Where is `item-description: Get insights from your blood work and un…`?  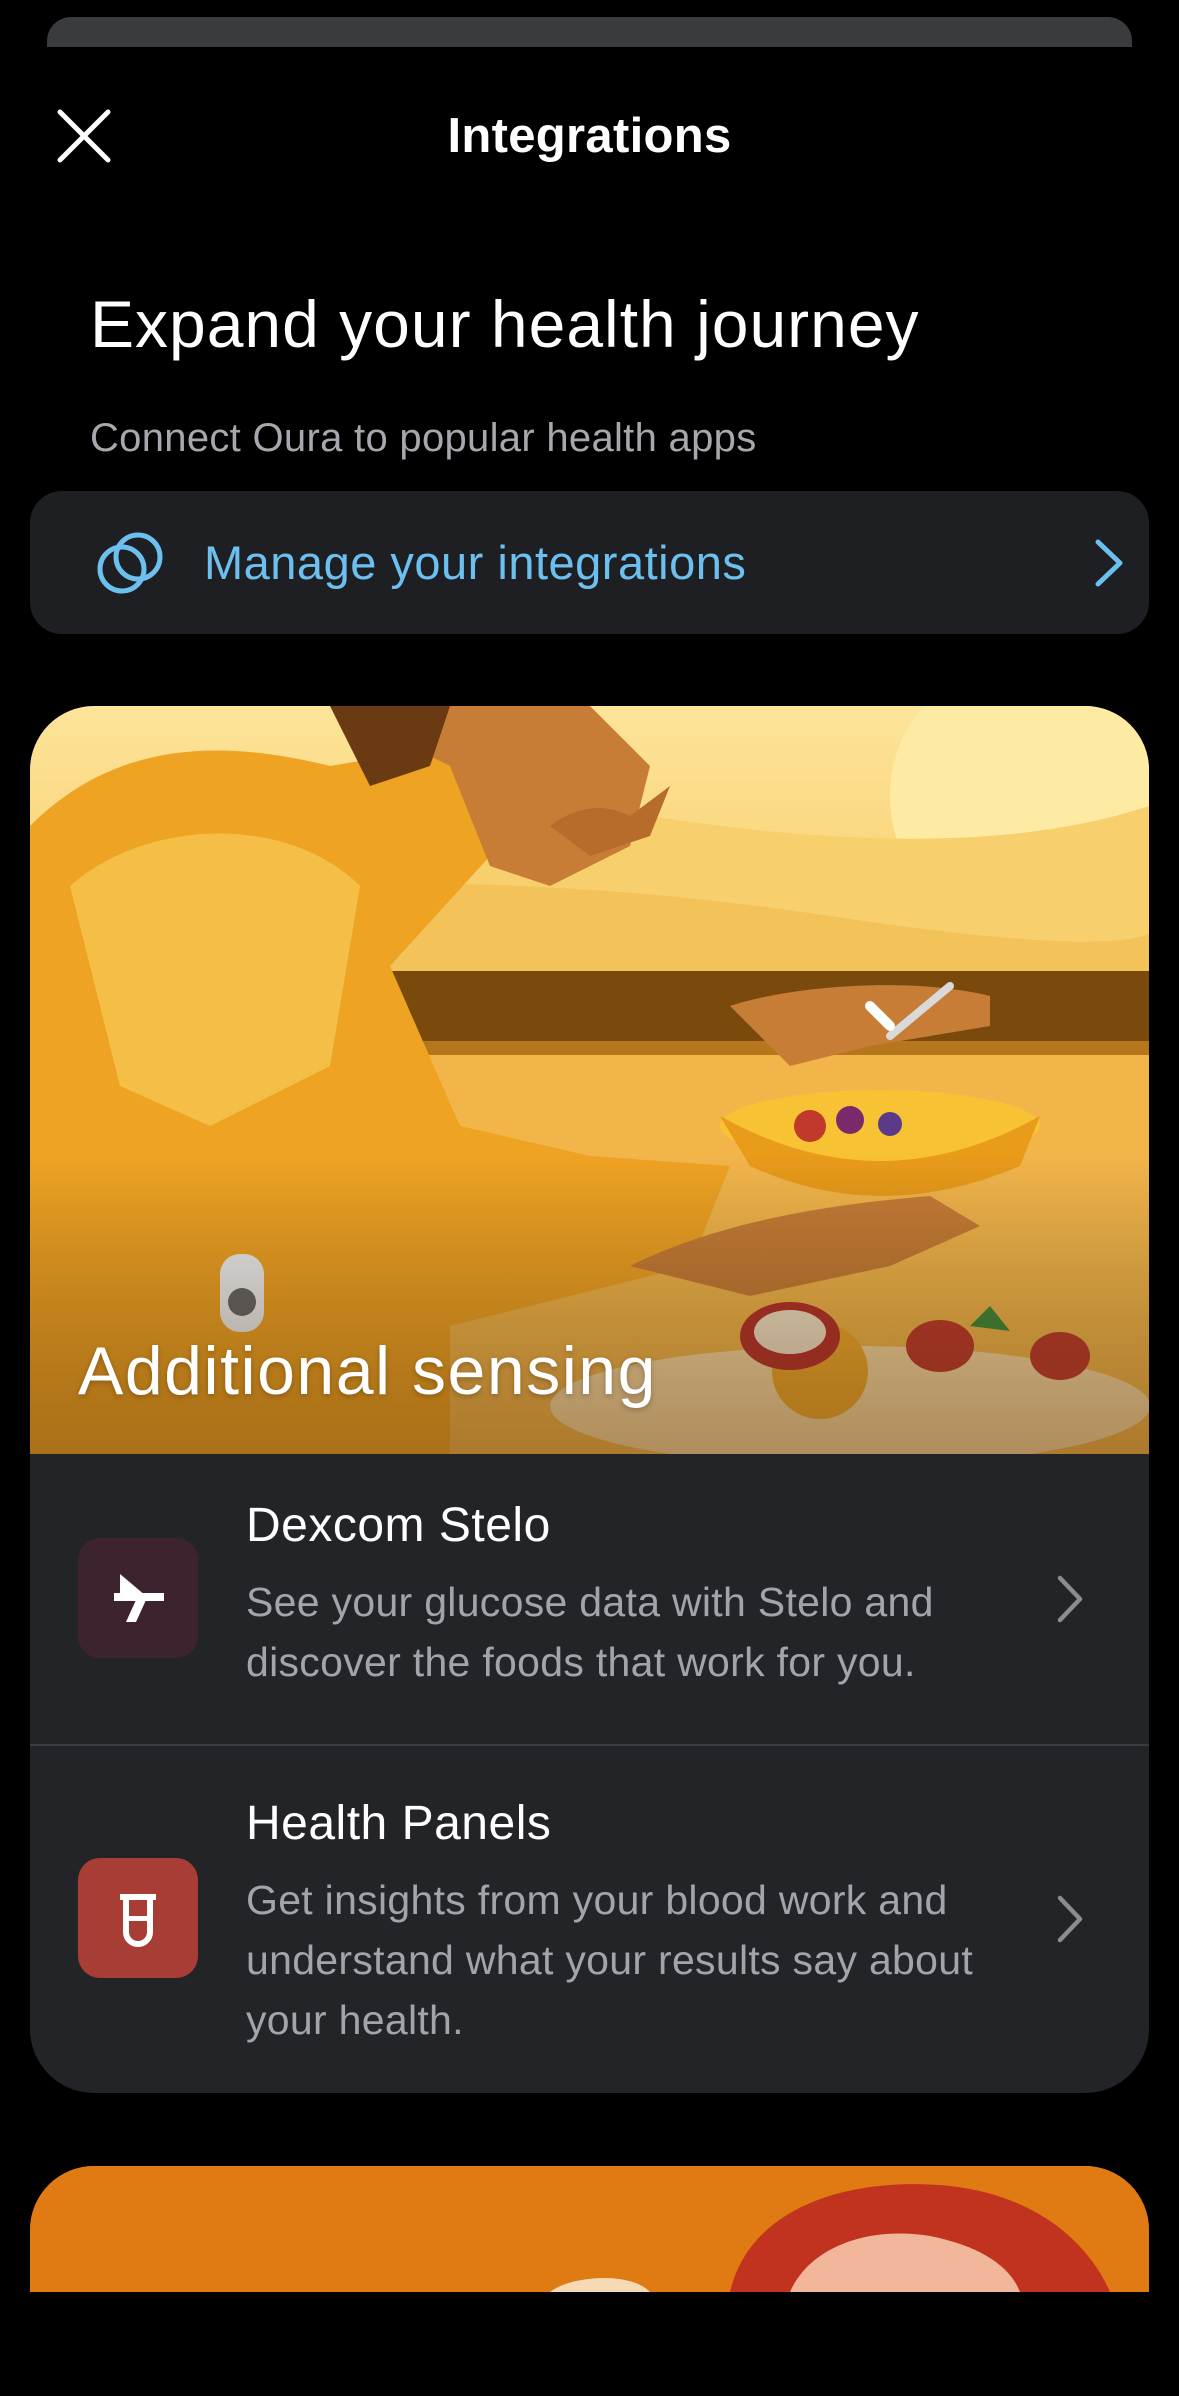 item-description: Get insights from your blood work and un… is located at coordinates (610, 1960).